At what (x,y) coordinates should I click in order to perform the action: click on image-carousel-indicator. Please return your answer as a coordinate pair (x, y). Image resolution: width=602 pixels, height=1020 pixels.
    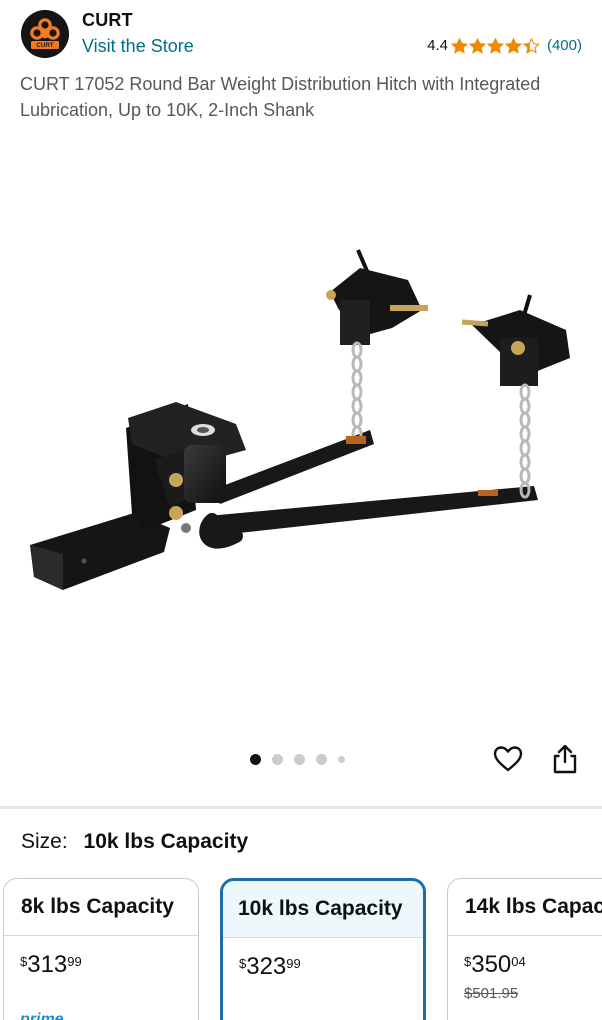
    Looking at the image, I should click on (303, 759).